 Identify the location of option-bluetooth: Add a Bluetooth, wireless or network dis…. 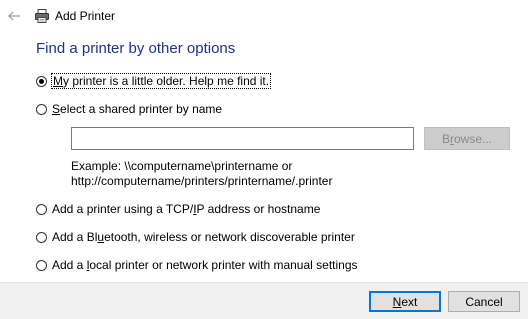
(195, 237).